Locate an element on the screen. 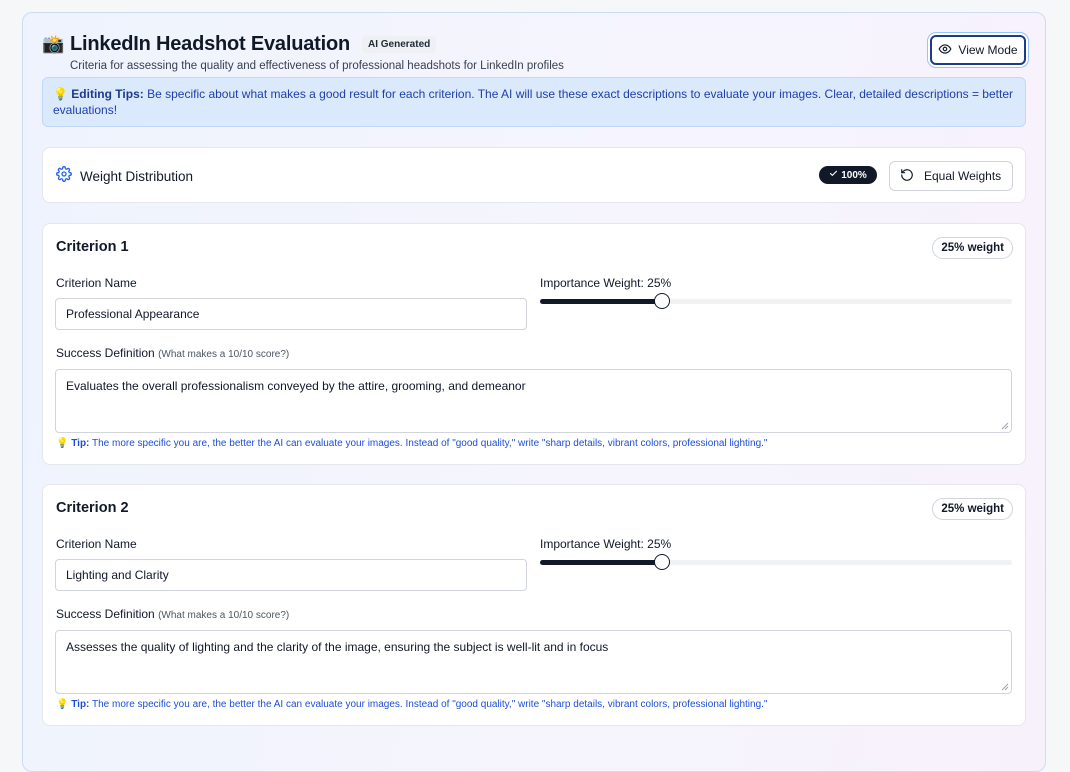  reset-icon is located at coordinates (907, 176).